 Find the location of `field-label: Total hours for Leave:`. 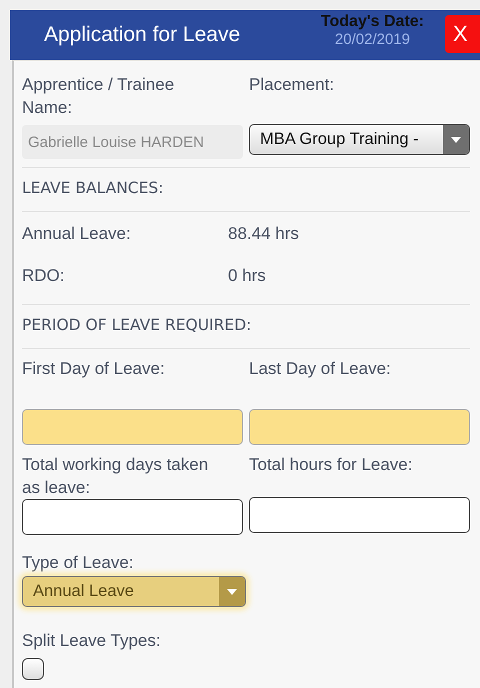

field-label: Total hours for Leave: is located at coordinates (330, 465).